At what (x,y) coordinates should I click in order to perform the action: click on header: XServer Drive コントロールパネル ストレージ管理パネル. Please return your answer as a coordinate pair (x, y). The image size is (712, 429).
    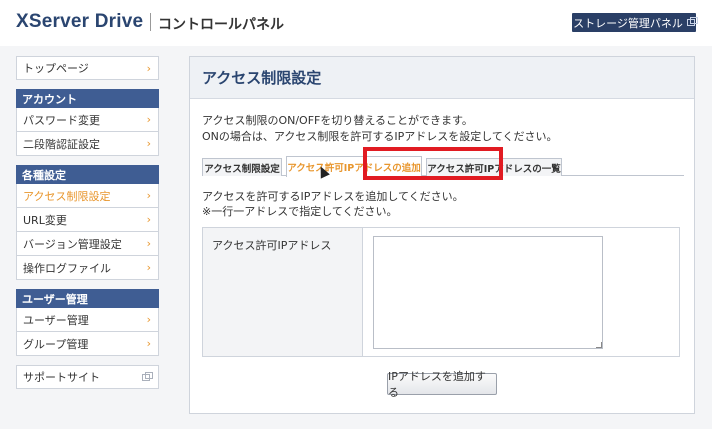
    Looking at the image, I should click on (356, 23).